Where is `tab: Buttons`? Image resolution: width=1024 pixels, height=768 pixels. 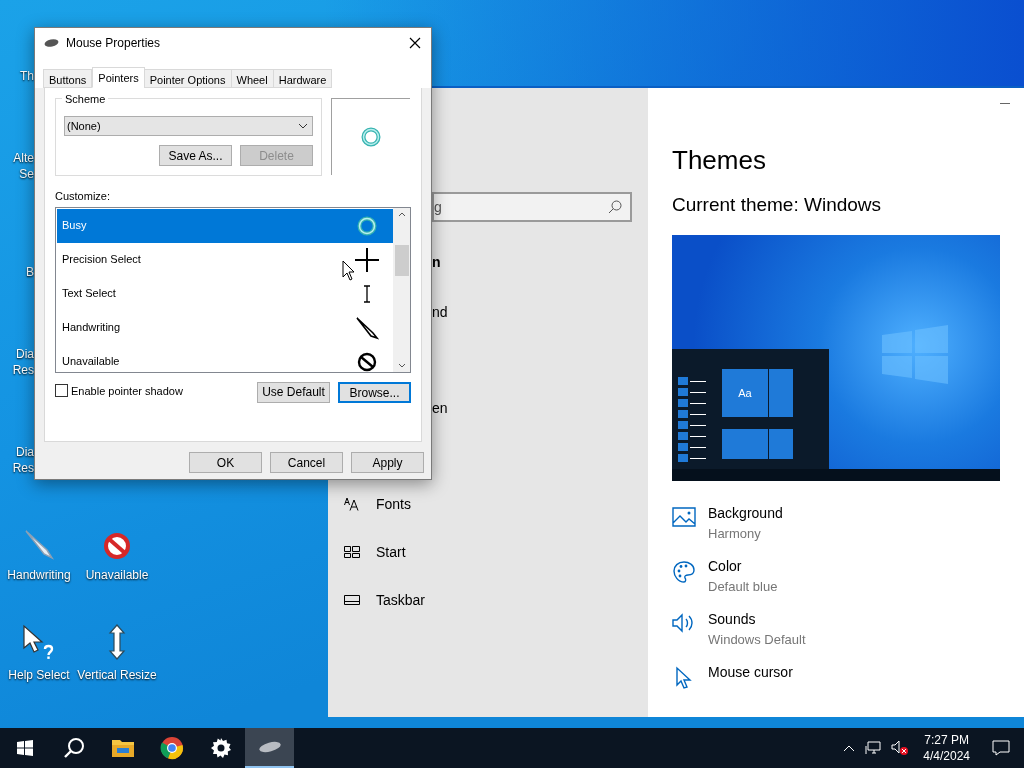
tab: Buttons is located at coordinates (68, 78).